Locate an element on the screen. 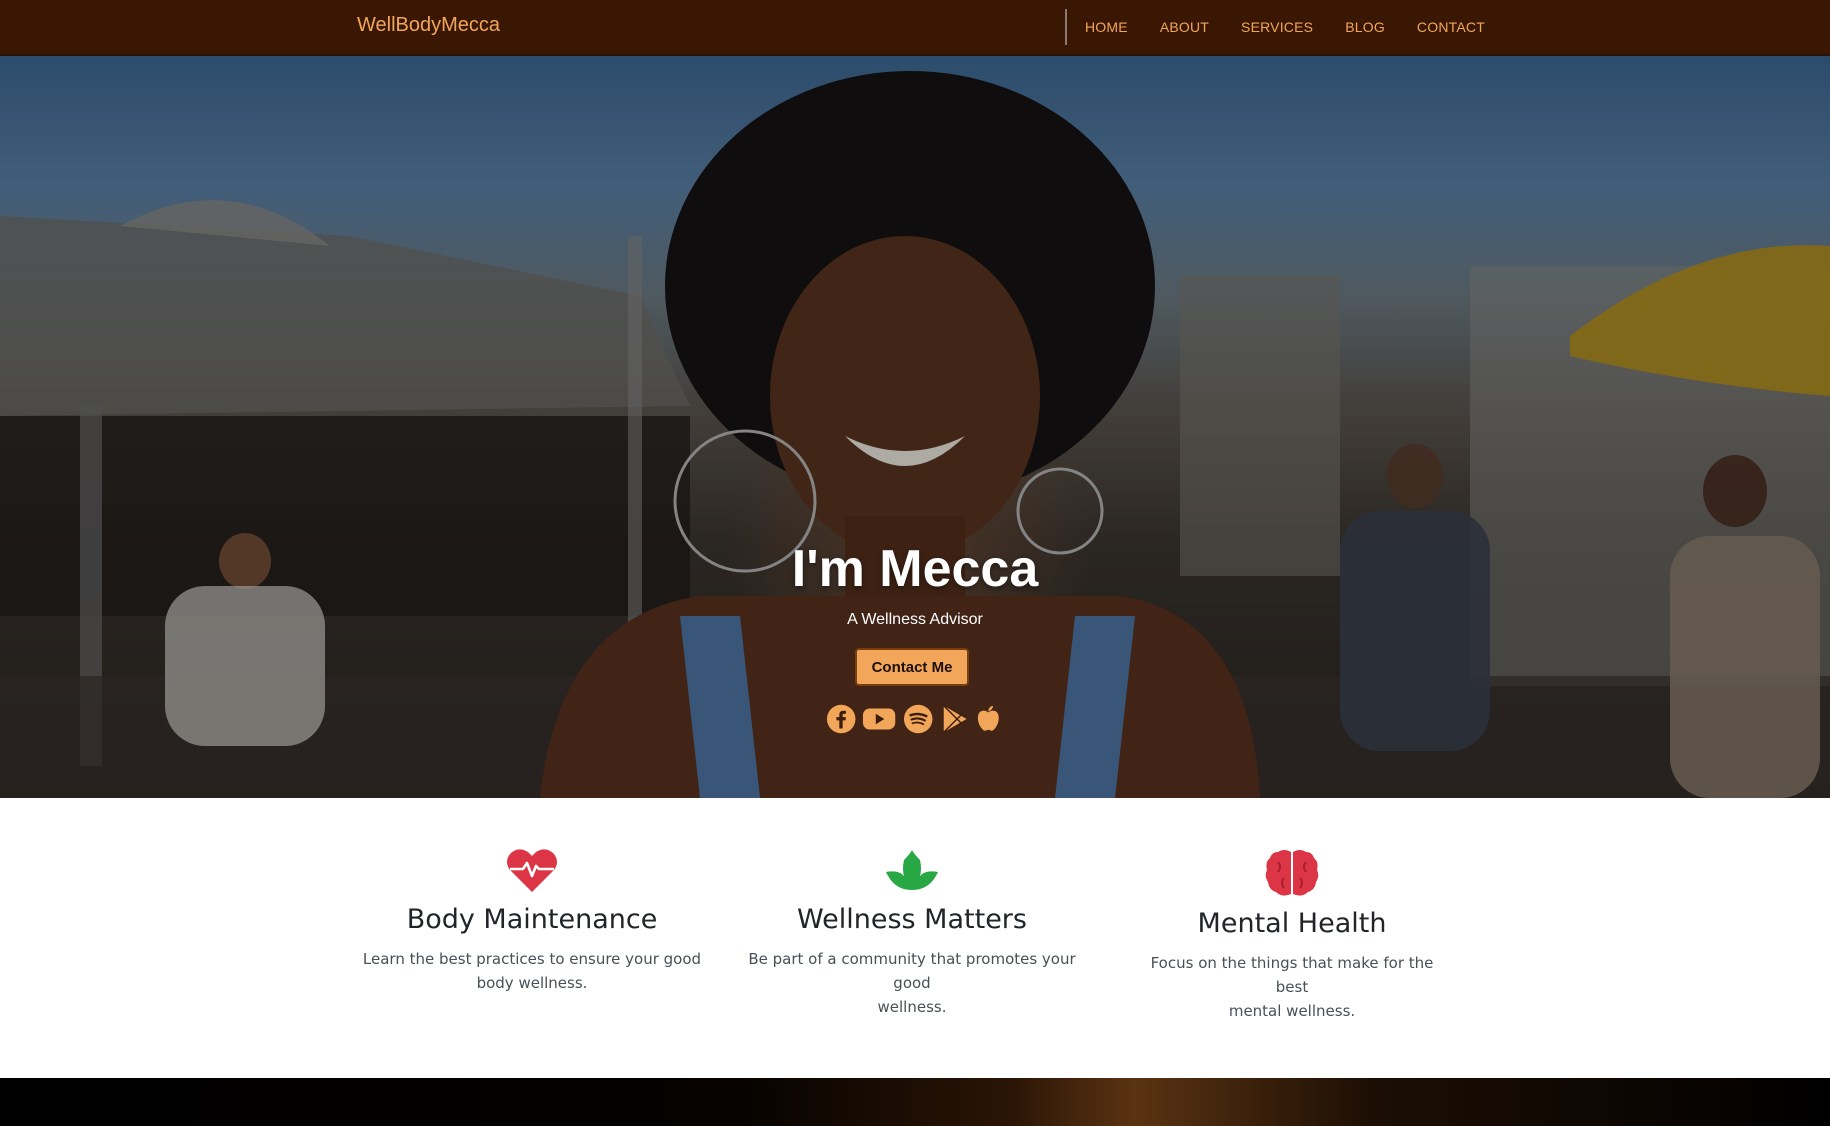  nav-contact-link: CONTACT is located at coordinates (1451, 27).